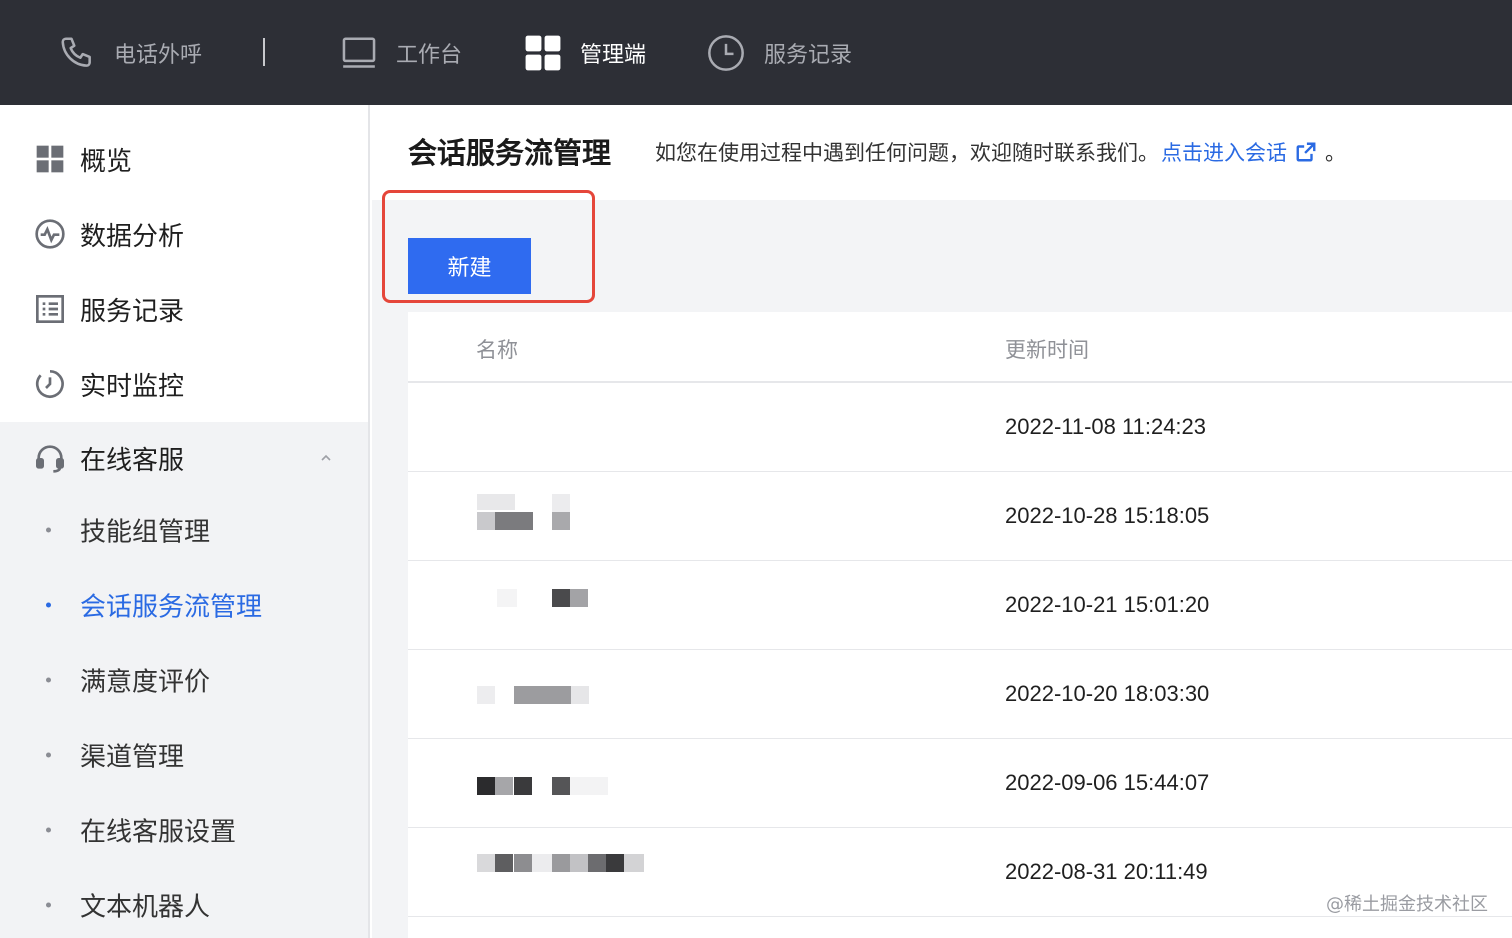 The width and height of the screenshot is (1512, 938). What do you see at coordinates (613, 55) in the screenshot?
I see `nav-label: 管理端` at bounding box center [613, 55].